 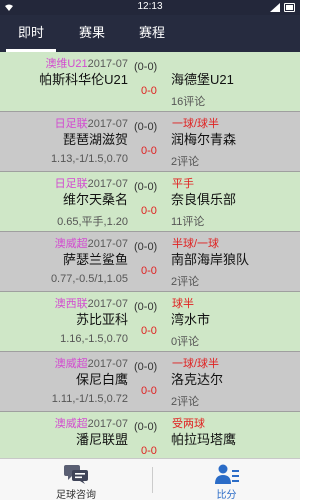 I want to click on match-odds: 1.13,-1/1.5,0.70, so click(x=89, y=159).